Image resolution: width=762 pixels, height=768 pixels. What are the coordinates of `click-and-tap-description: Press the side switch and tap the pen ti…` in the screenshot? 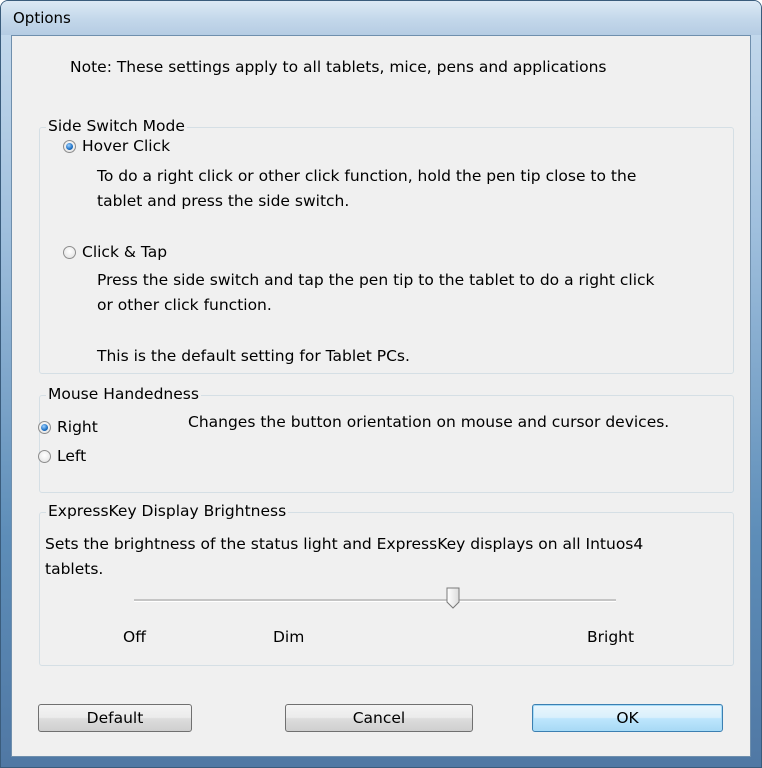 It's located at (376, 293).